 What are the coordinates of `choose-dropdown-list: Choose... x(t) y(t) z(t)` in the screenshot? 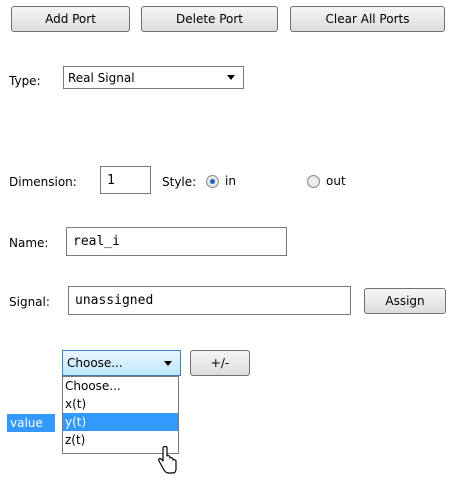 It's located at (120, 415).